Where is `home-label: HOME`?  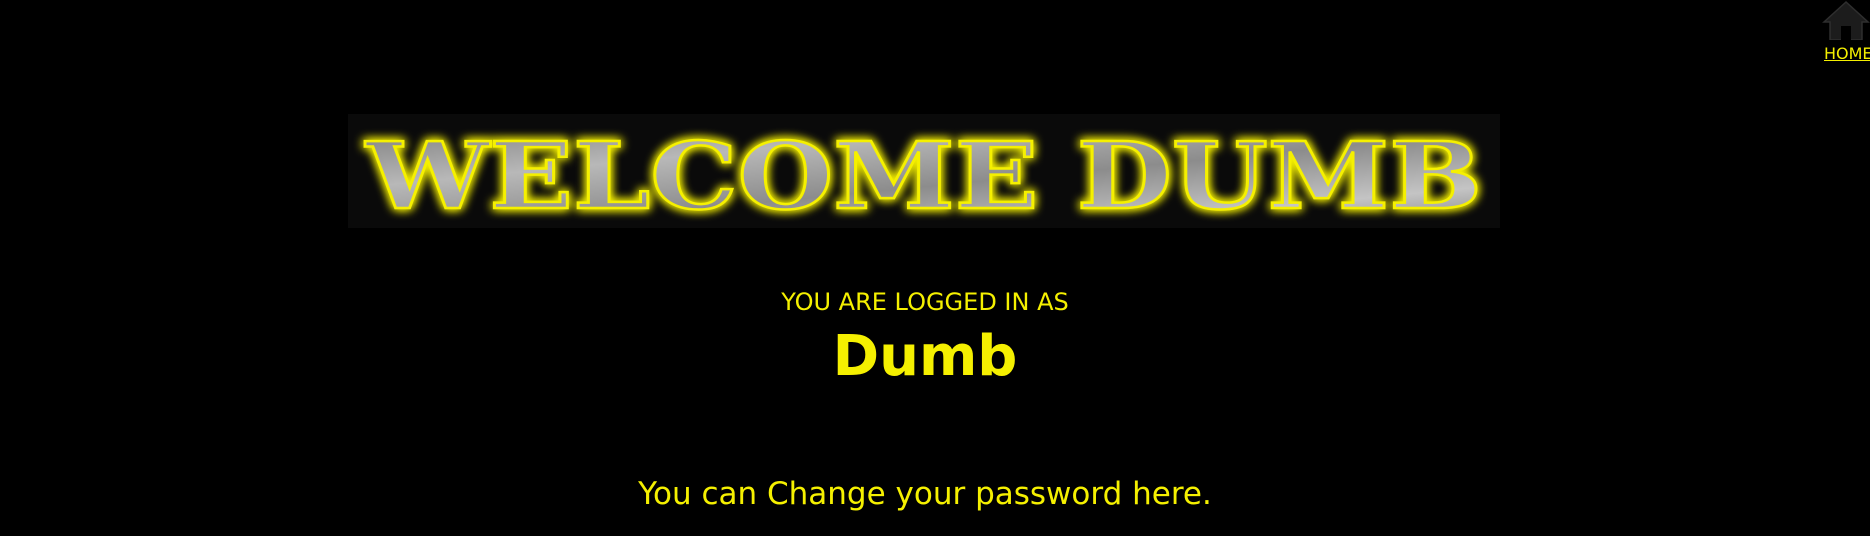 home-label: HOME is located at coordinates (1847, 53).